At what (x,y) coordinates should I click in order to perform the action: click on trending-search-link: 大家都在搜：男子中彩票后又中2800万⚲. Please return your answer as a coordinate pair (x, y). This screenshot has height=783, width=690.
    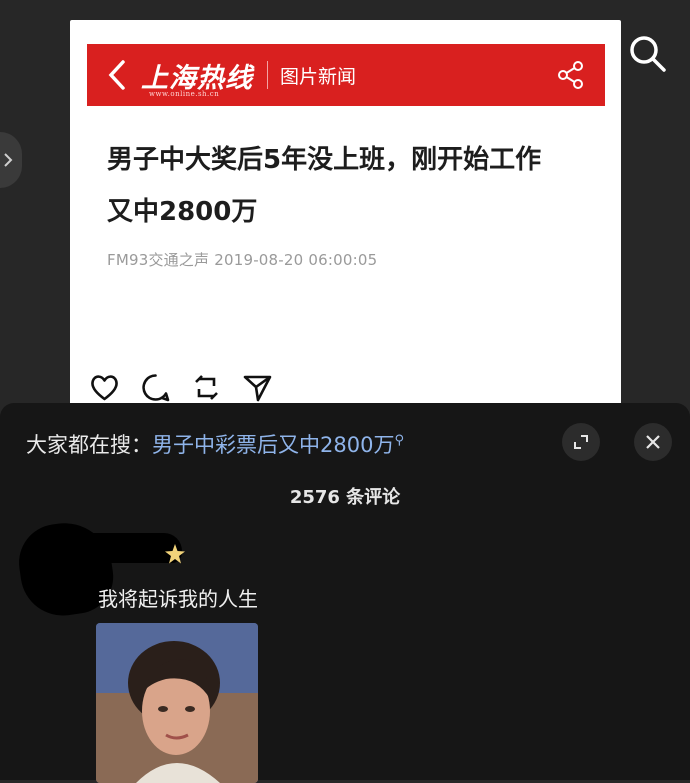
    Looking at the image, I should click on (215, 444).